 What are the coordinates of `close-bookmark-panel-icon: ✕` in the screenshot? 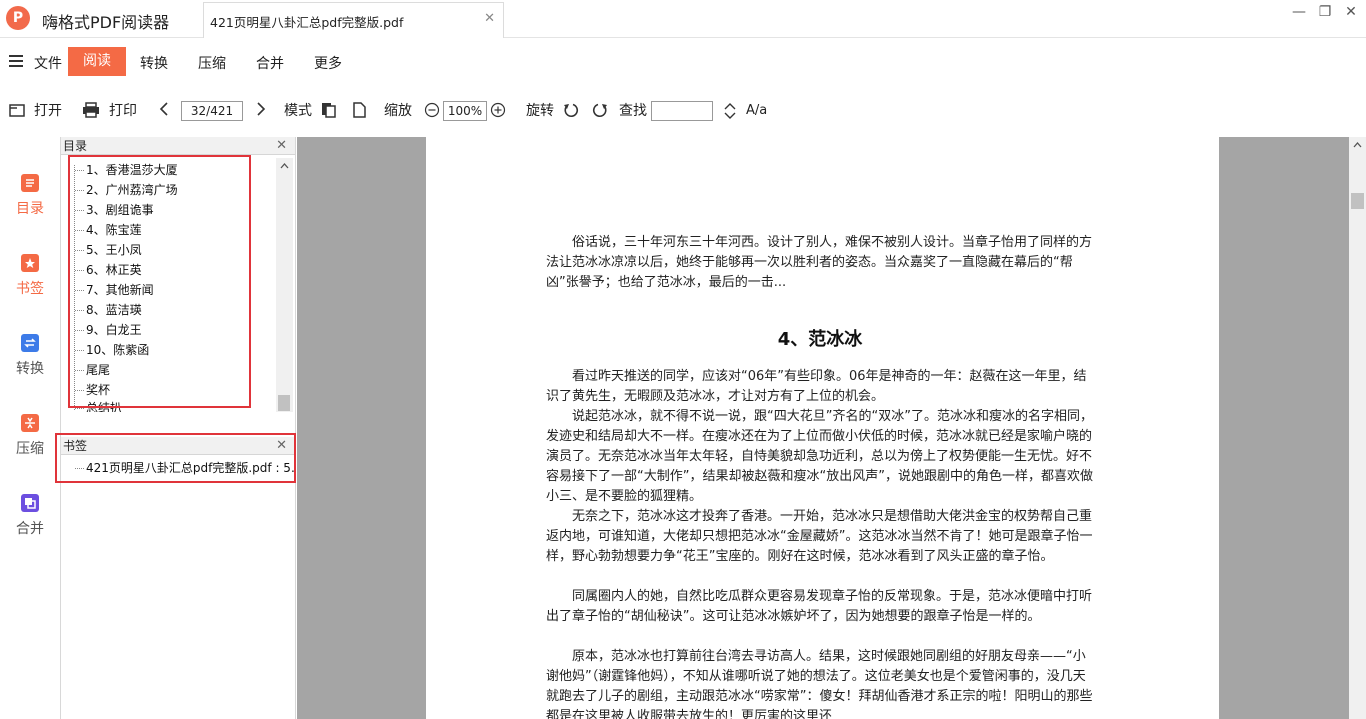 It's located at (281, 446).